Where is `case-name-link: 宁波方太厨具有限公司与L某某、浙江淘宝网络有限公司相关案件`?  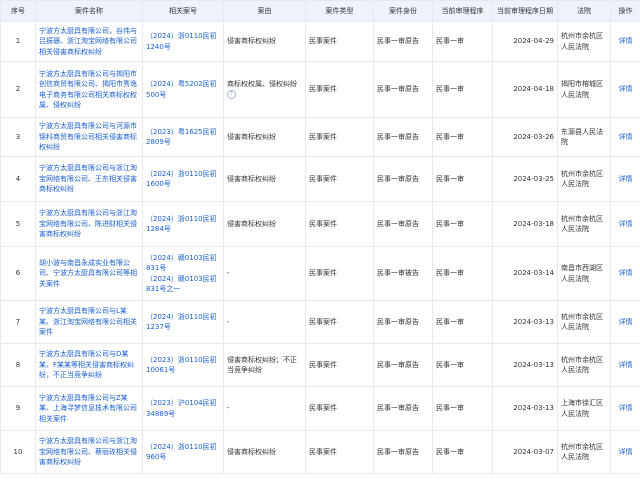
case-name-link: 宁波方太厨具有限公司与L某某、浙江淘宝网络有限公司相关案件 is located at coordinates (88, 321).